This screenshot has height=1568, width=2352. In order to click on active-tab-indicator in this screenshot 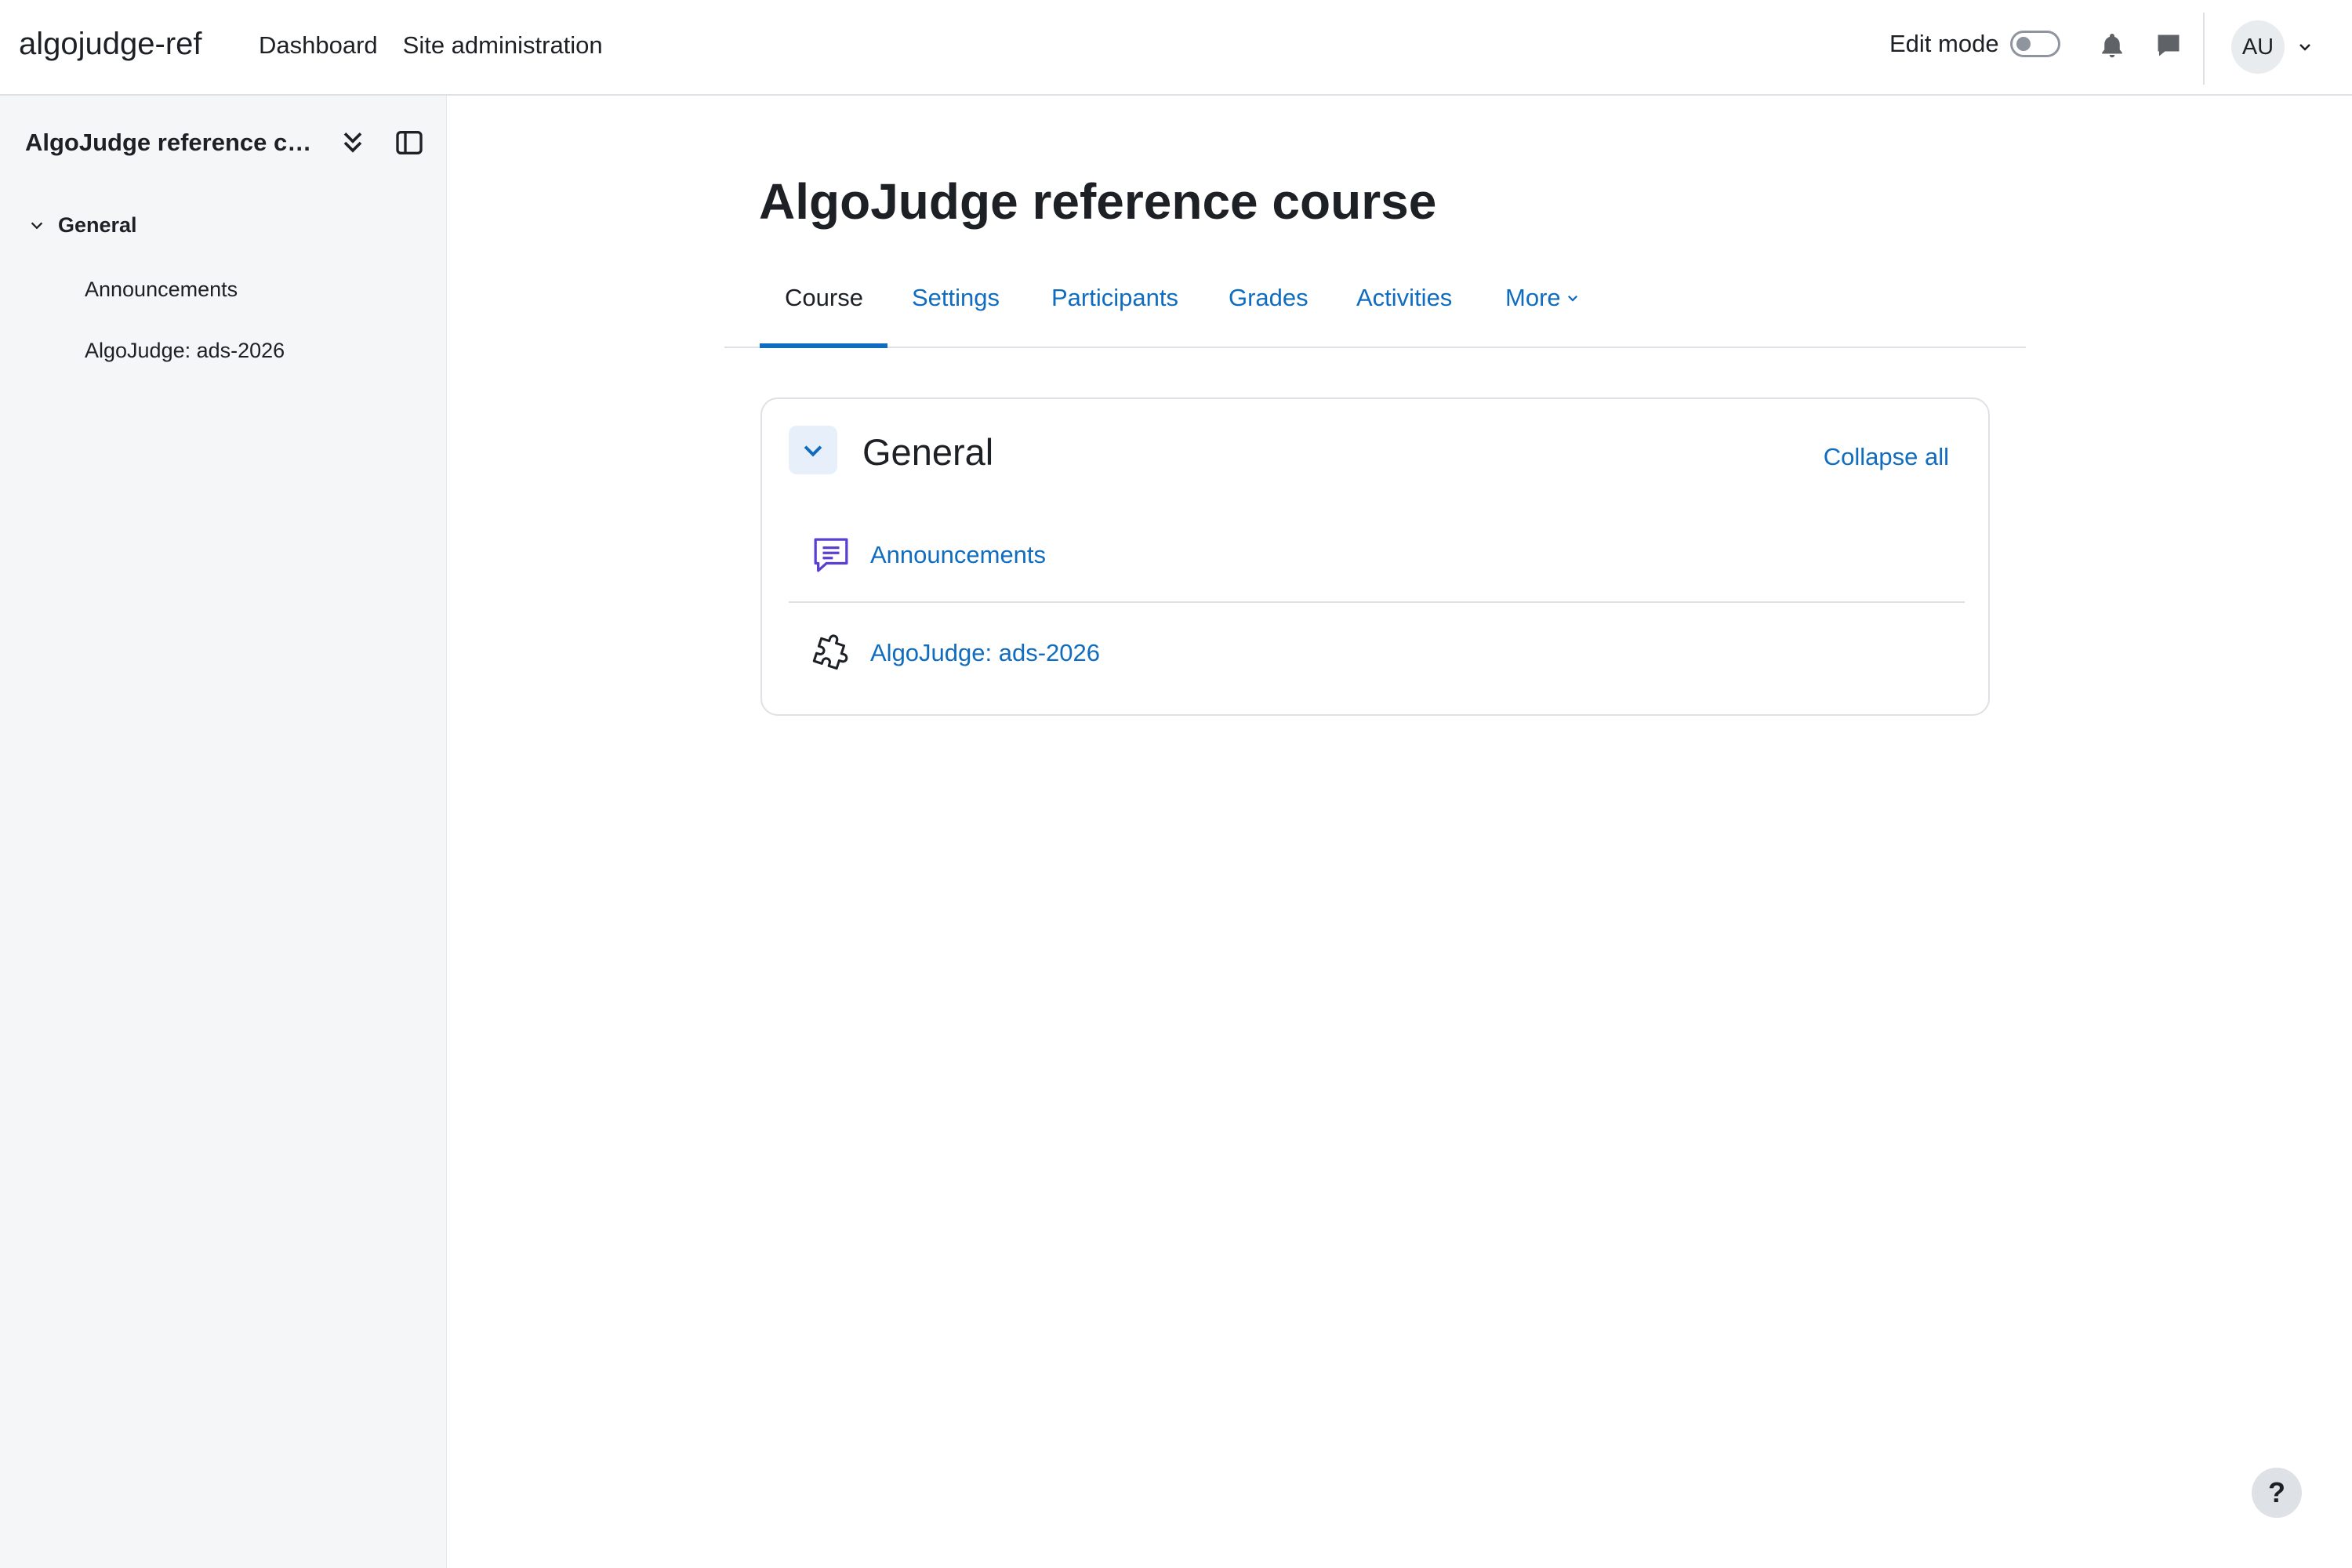, I will do `click(824, 345)`.